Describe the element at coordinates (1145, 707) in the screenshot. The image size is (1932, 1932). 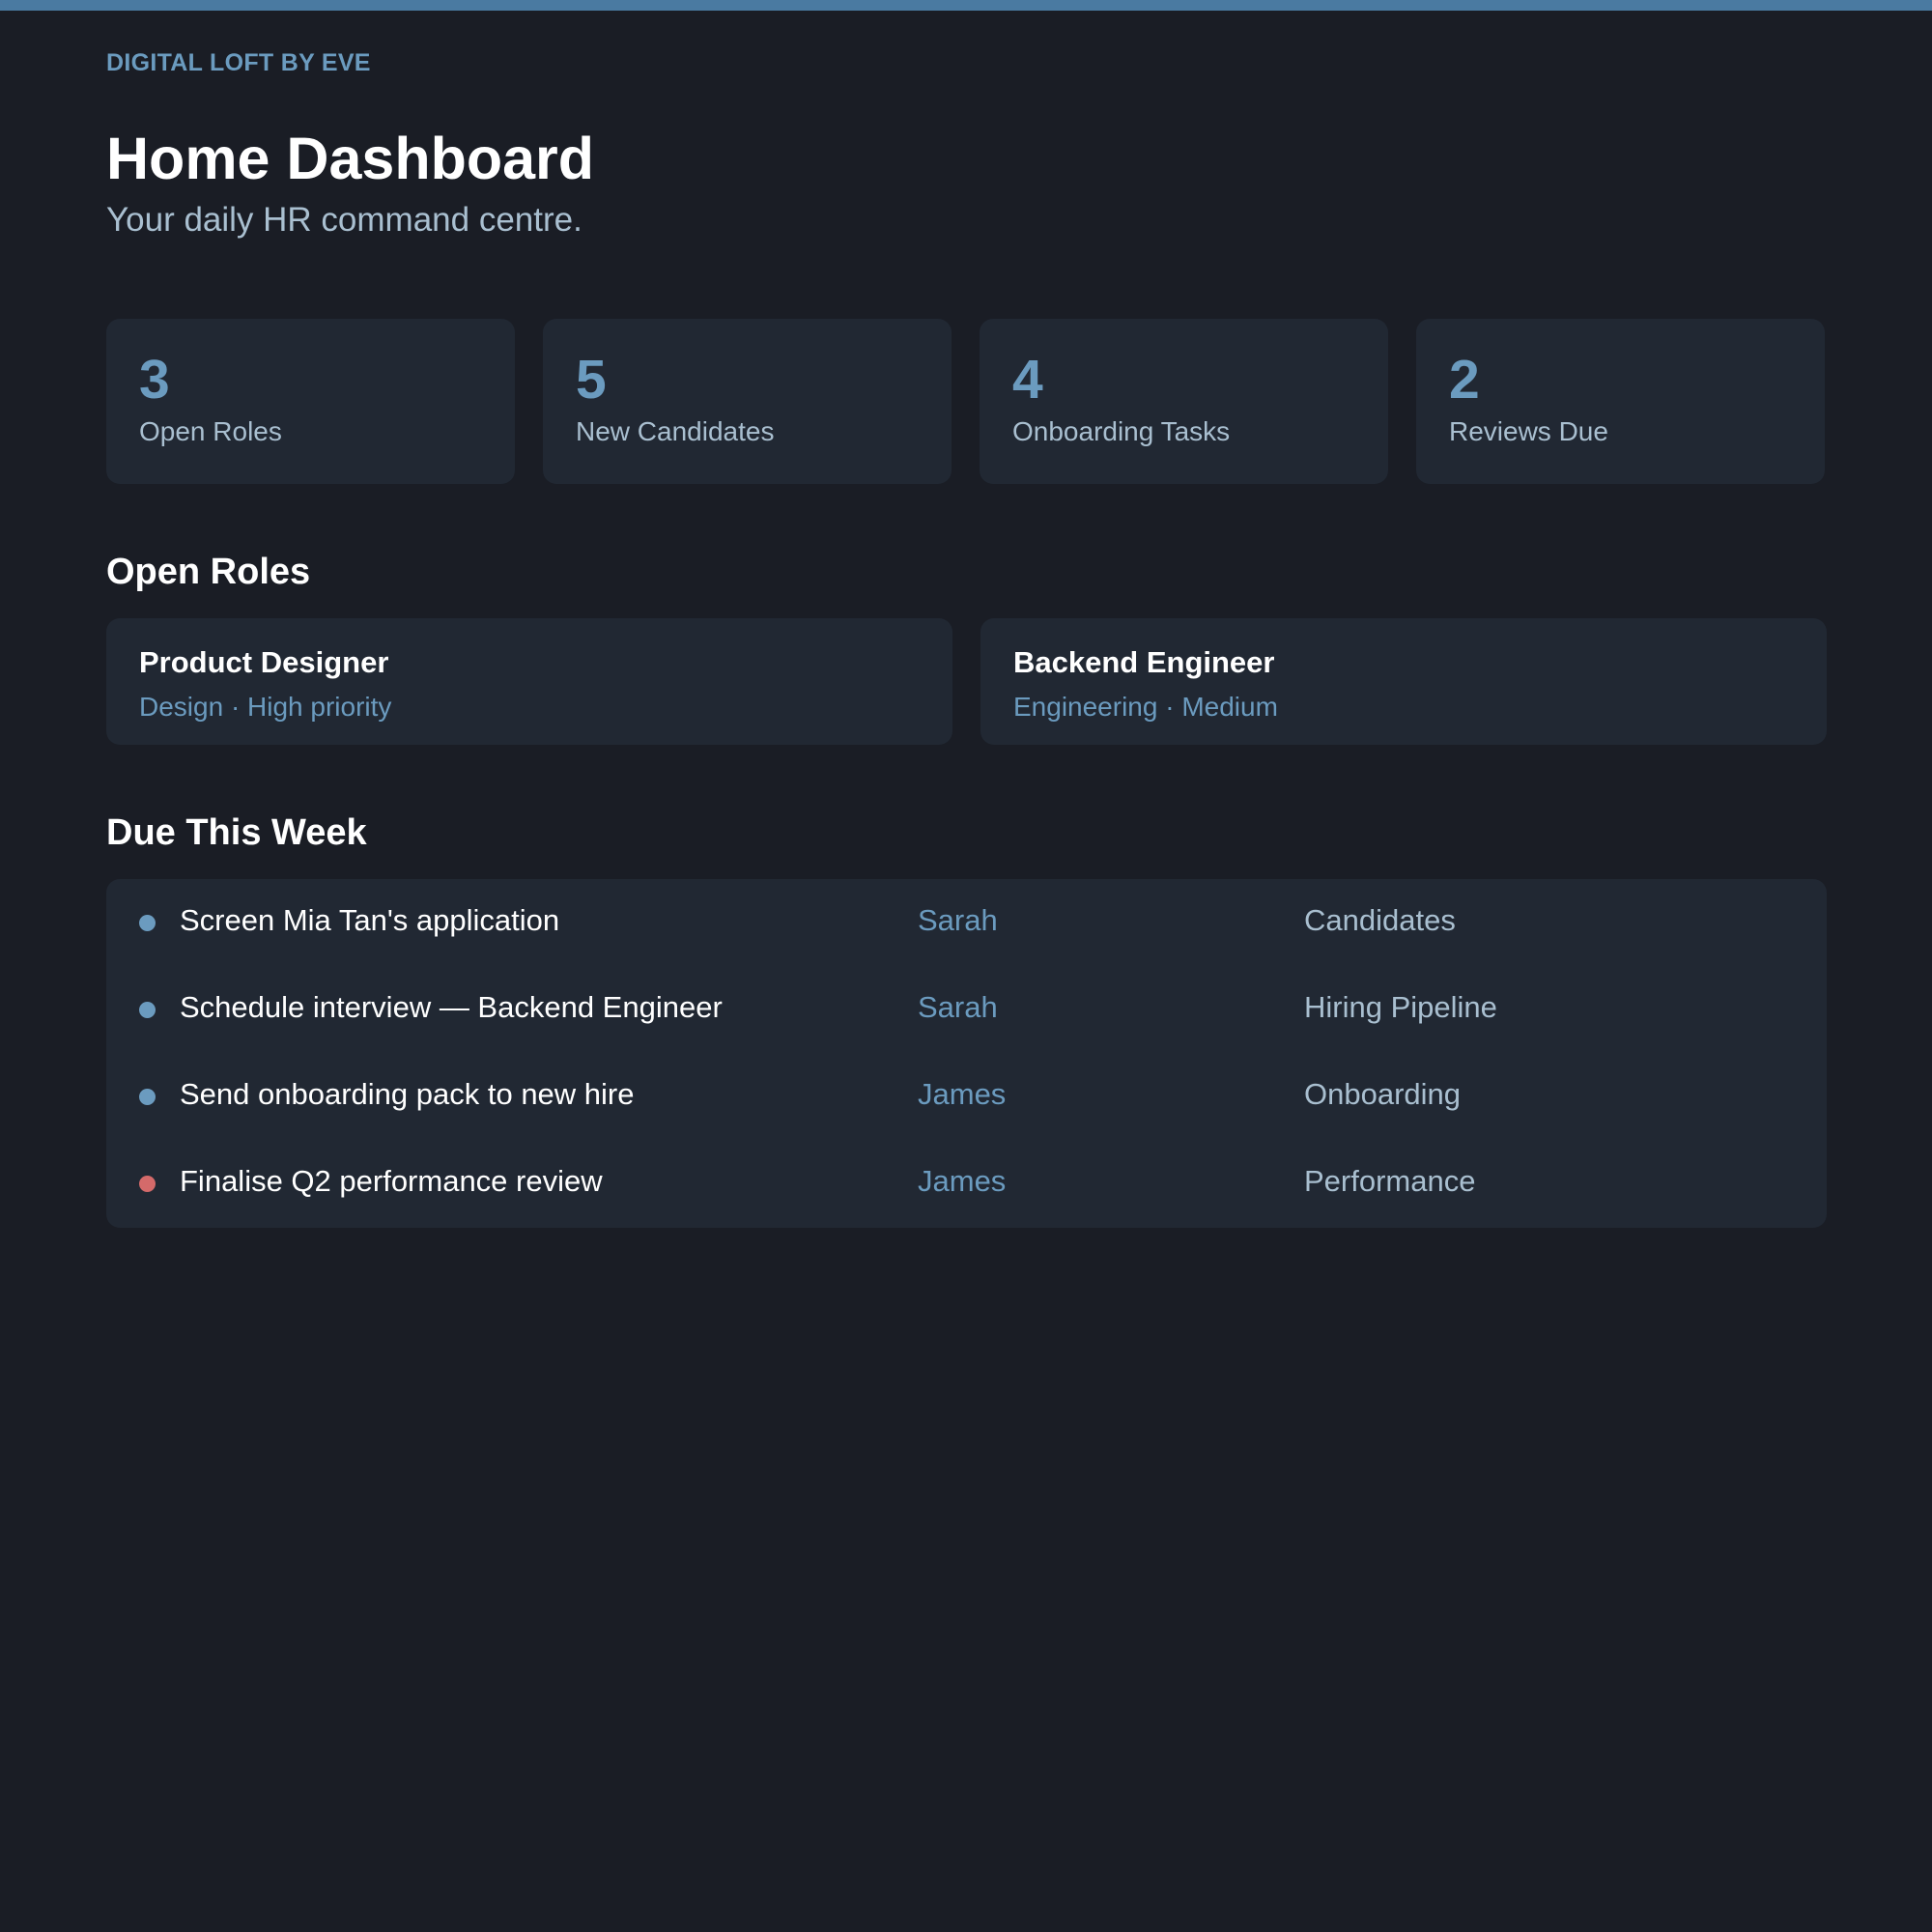
I see `role-meta: Engineering · Medium` at that location.